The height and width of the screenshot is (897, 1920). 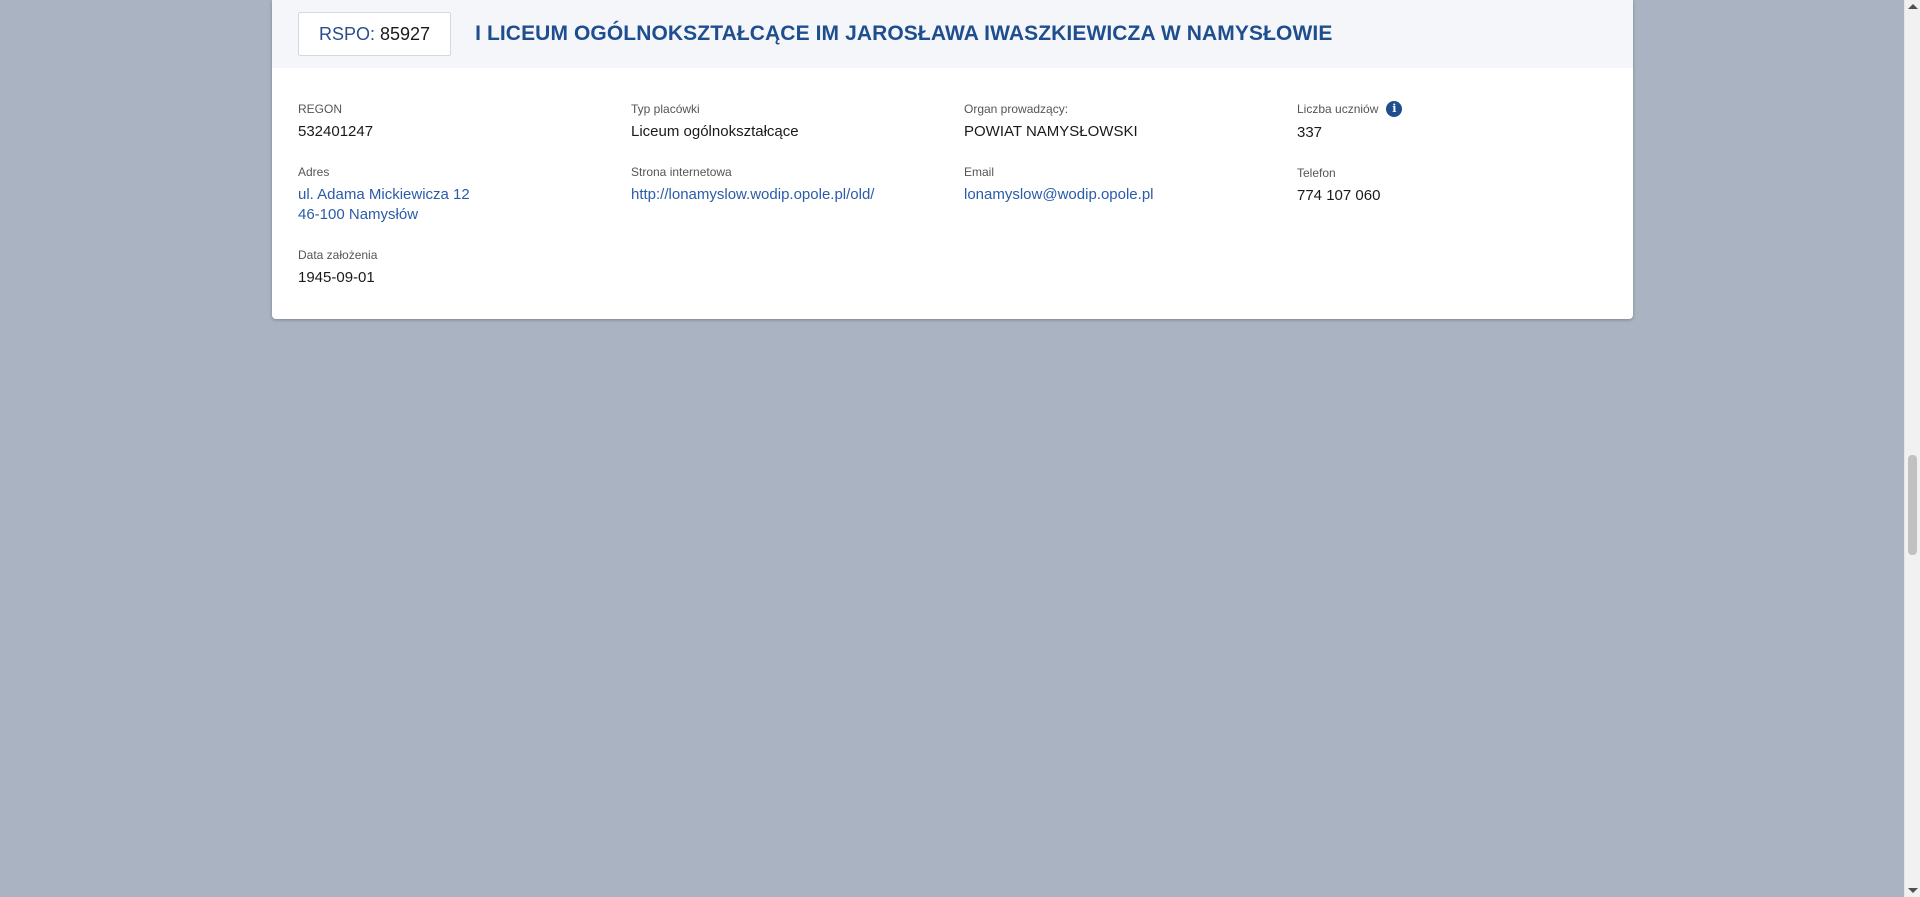 What do you see at coordinates (347, 33) in the screenshot?
I see `rspo-label: RSPO:` at bounding box center [347, 33].